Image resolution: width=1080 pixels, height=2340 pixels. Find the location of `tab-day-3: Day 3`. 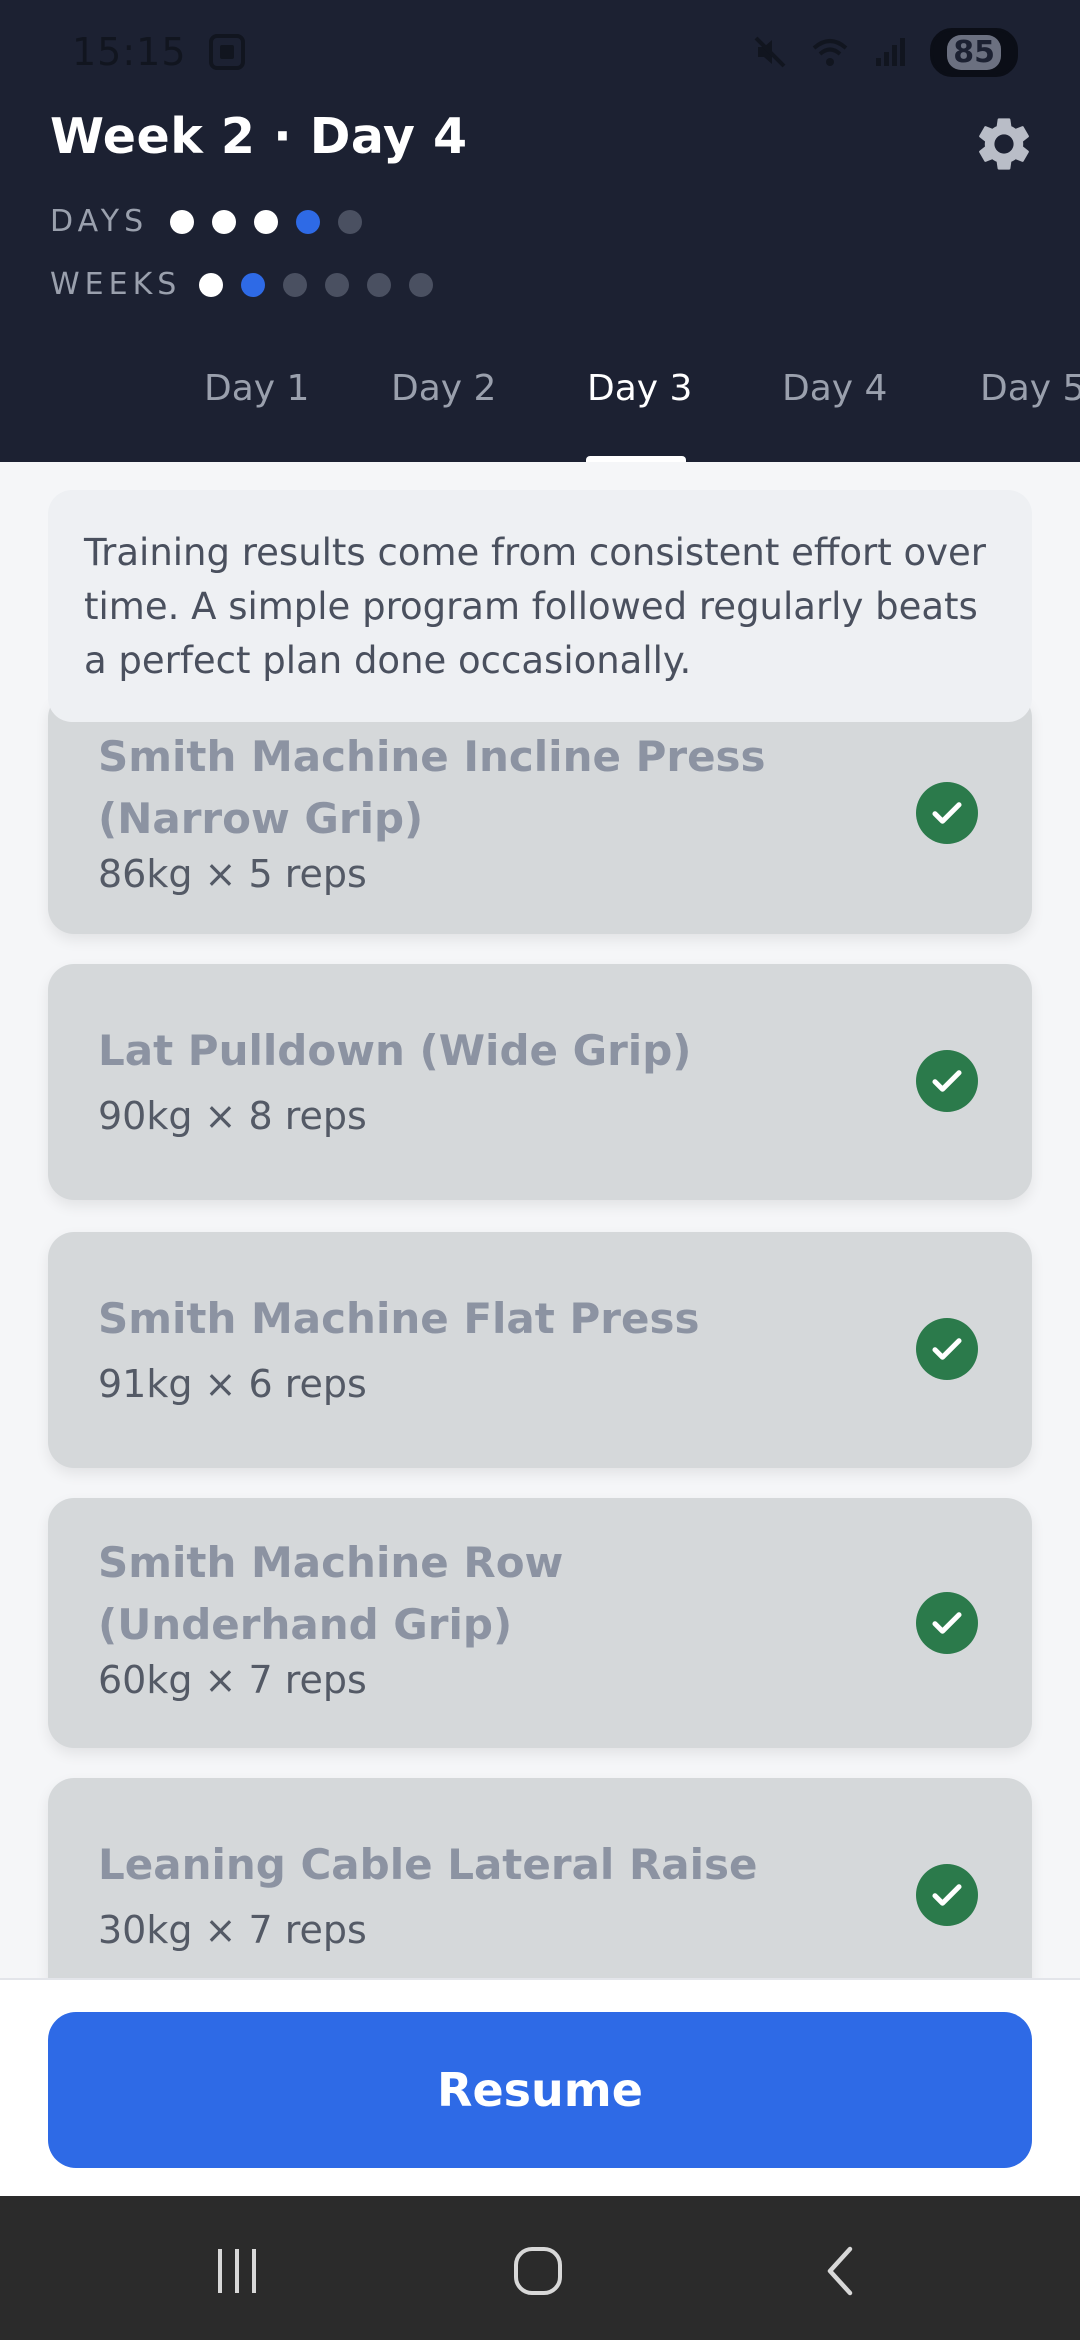

tab-day-3: Day 3 is located at coordinates (639, 388).